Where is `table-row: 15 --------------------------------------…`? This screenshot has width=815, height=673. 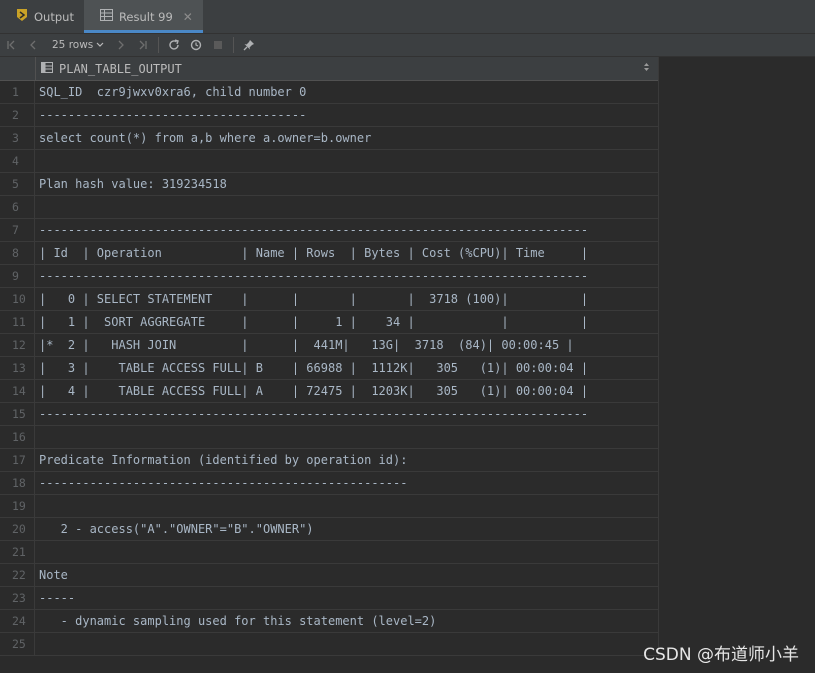
table-row: 15 --------------------------------------… is located at coordinates (329, 414).